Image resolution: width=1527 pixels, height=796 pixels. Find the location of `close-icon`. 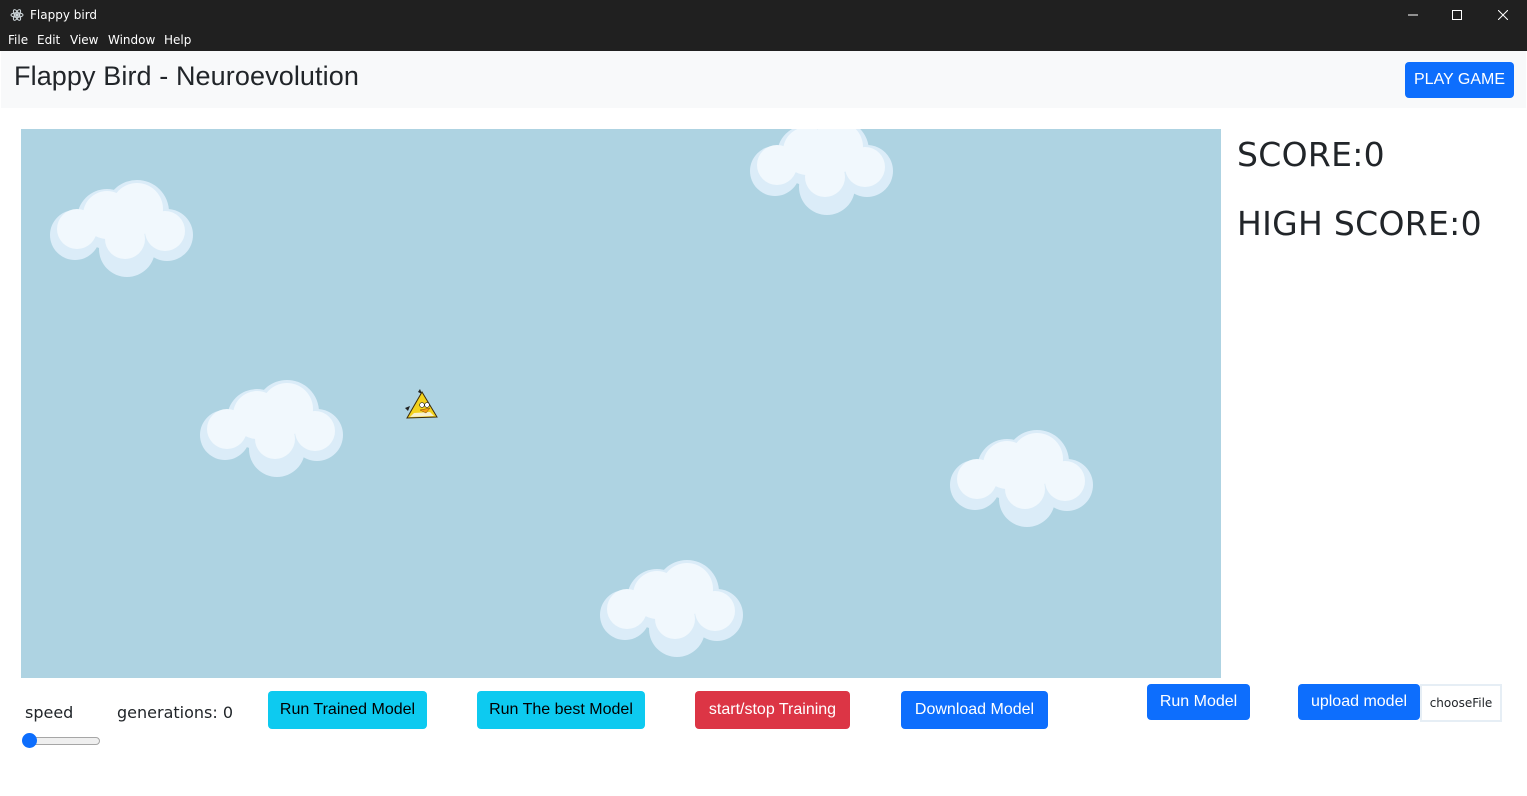

close-icon is located at coordinates (1503, 15).